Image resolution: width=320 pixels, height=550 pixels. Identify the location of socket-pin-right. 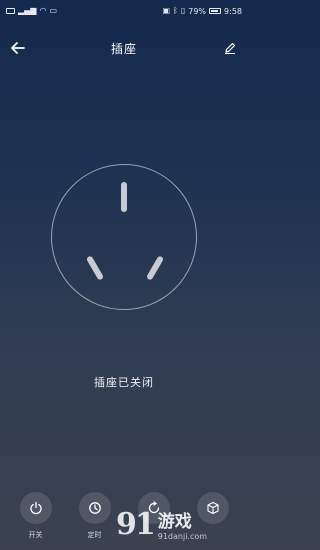
(155, 268).